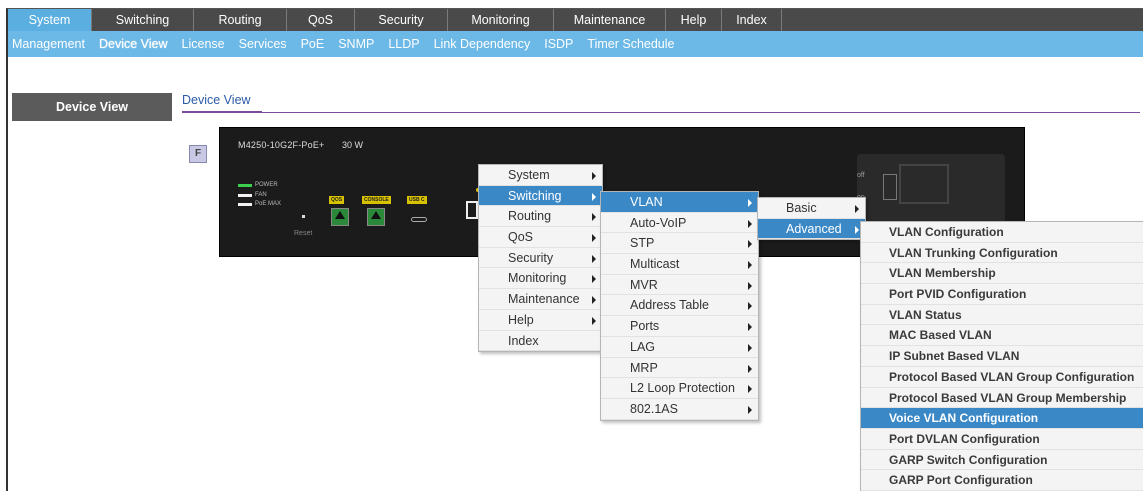  Describe the element at coordinates (133, 44) in the screenshot. I see `subnav-device-view: Device View` at that location.